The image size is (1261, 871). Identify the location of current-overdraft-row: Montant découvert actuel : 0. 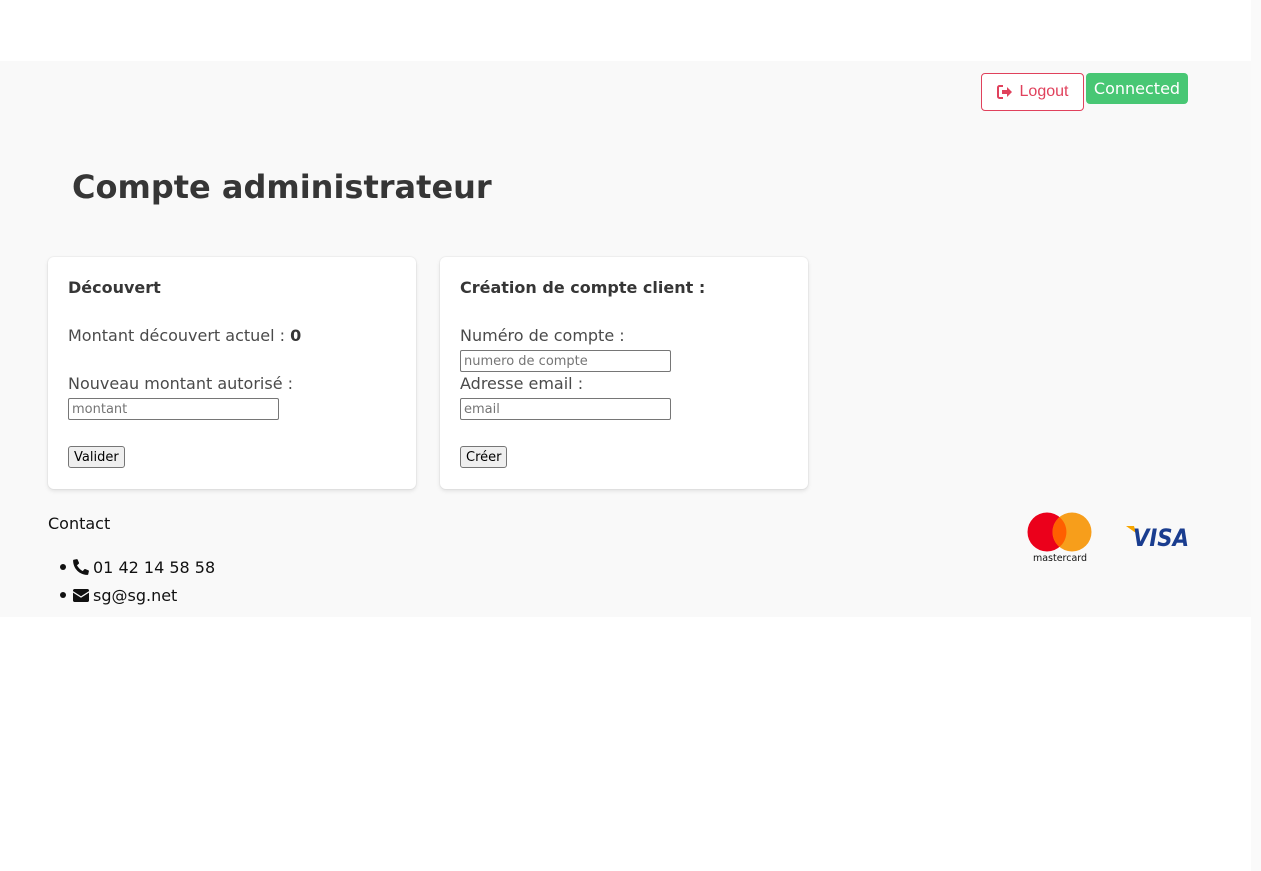
(184, 335).